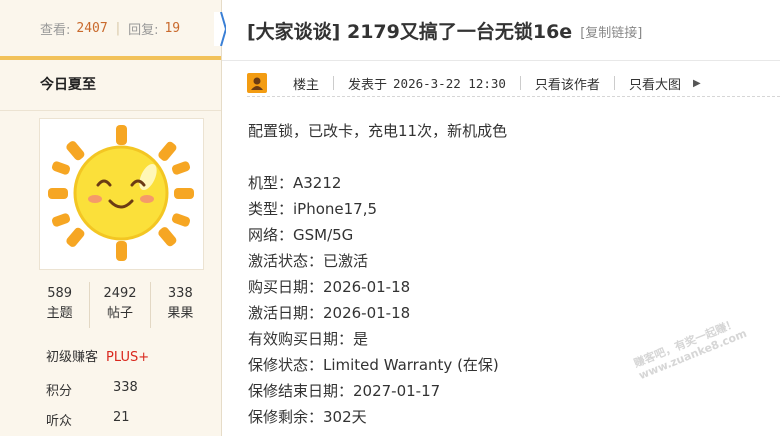 This screenshot has width=780, height=436. Describe the element at coordinates (378, 131) in the screenshot. I see `post-intro: 配置锁，已改卡，充电11次，新机成色` at that location.